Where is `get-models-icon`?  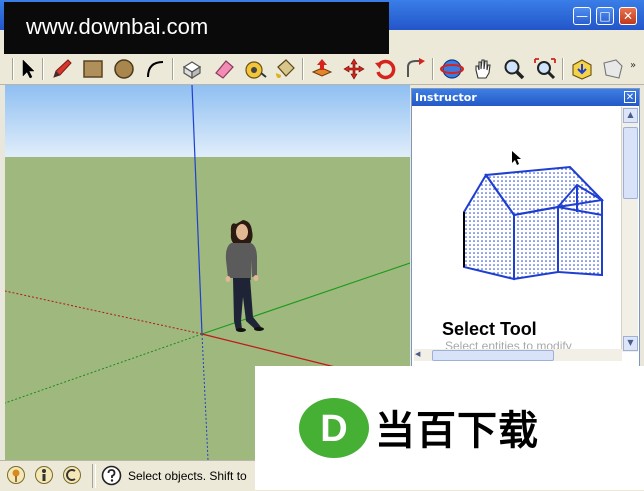 get-models-icon is located at coordinates (582, 69).